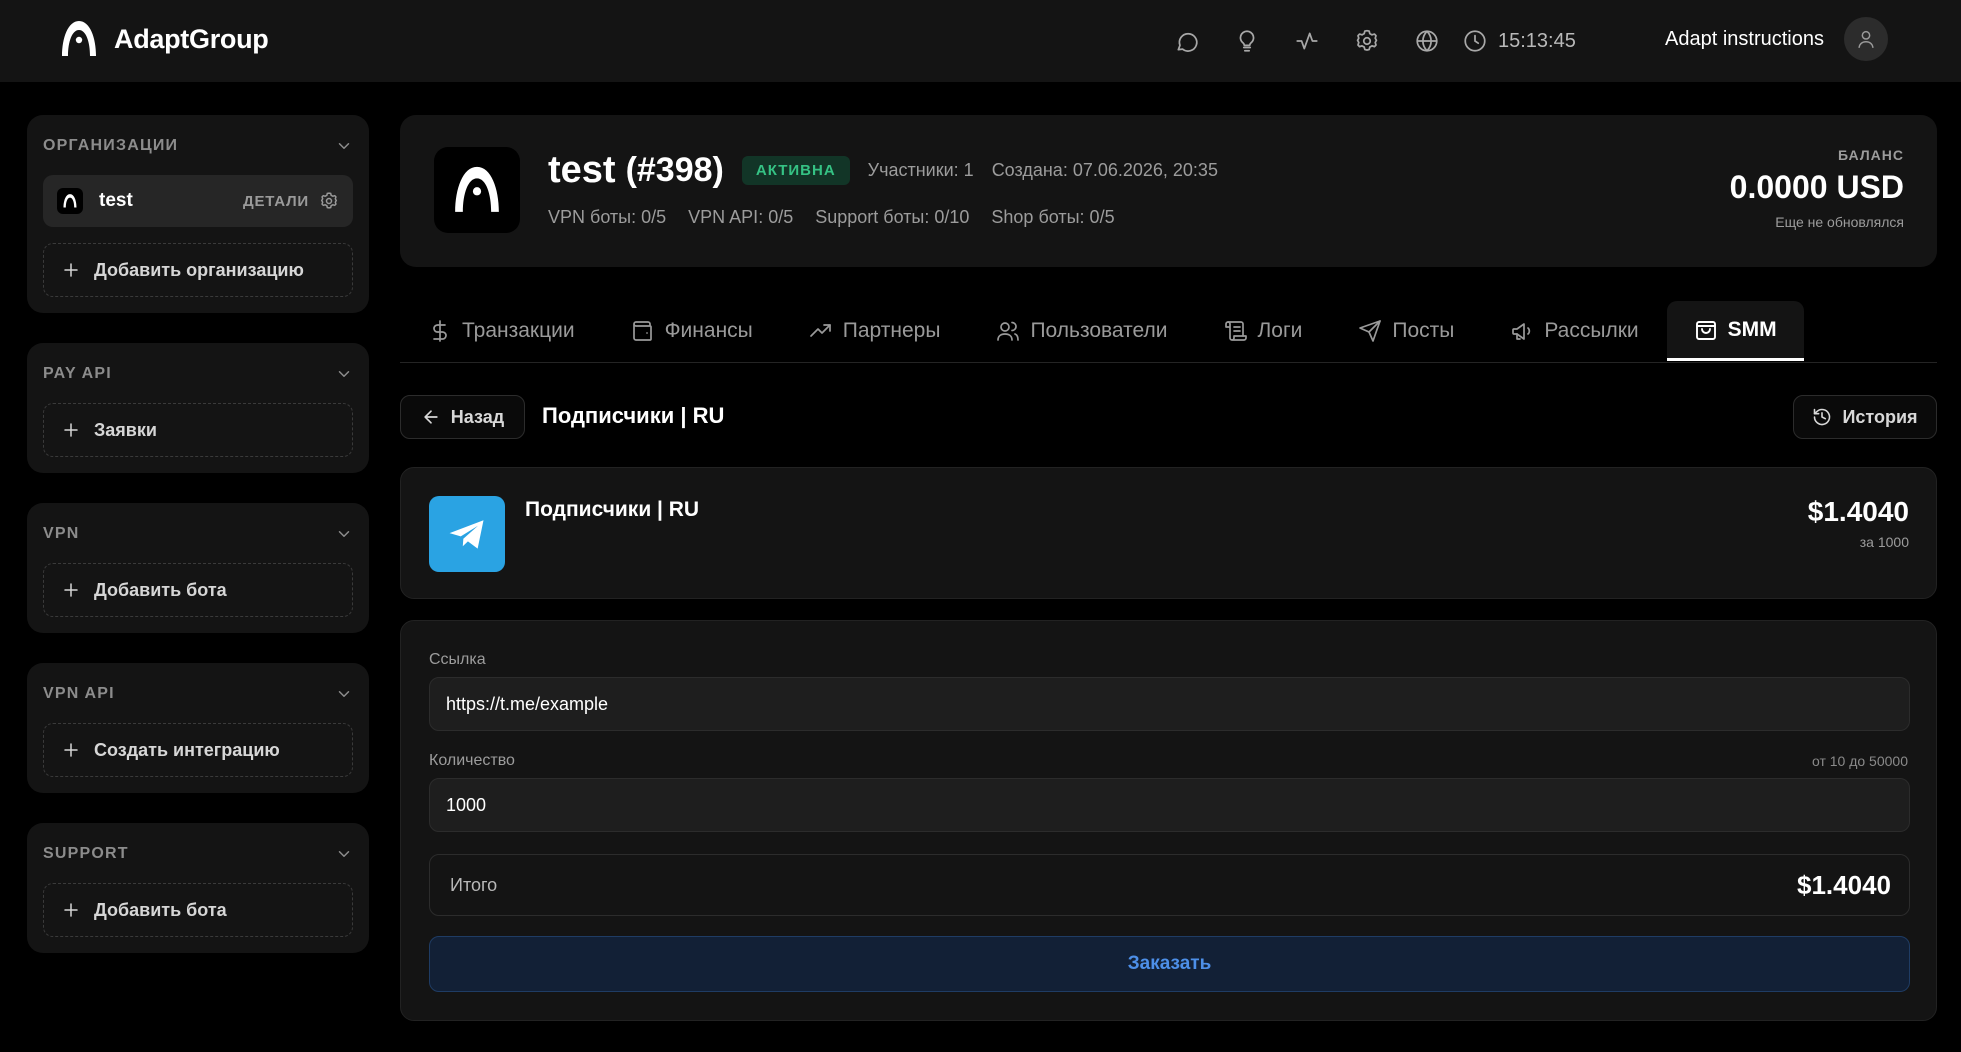 Image resolution: width=1961 pixels, height=1052 pixels. What do you see at coordinates (1307, 41) in the screenshot?
I see `activity-icon` at bounding box center [1307, 41].